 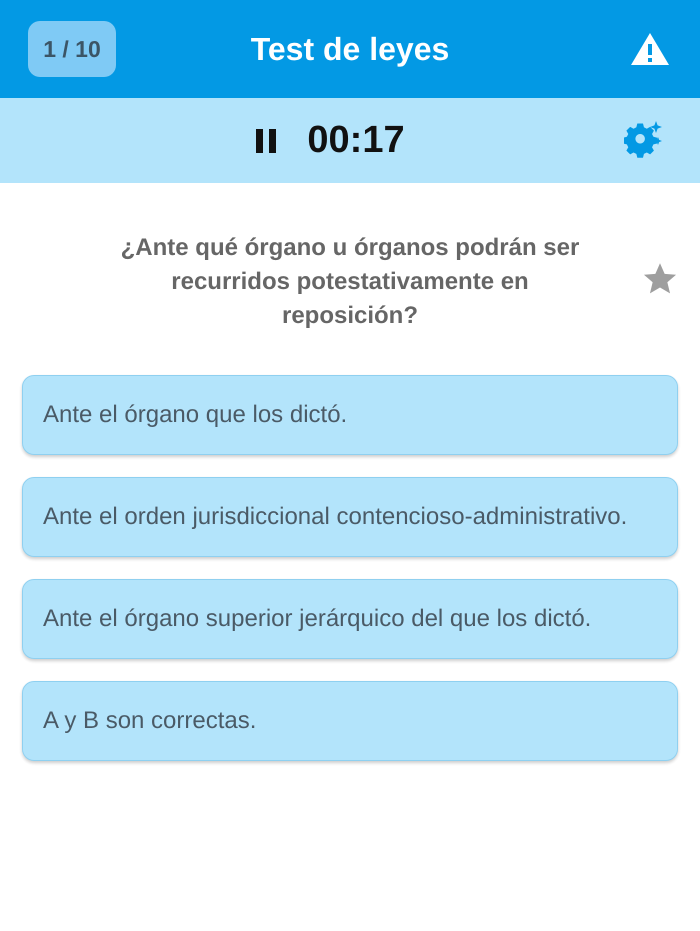 I want to click on answer-option: A y B son correctas., so click(x=350, y=721).